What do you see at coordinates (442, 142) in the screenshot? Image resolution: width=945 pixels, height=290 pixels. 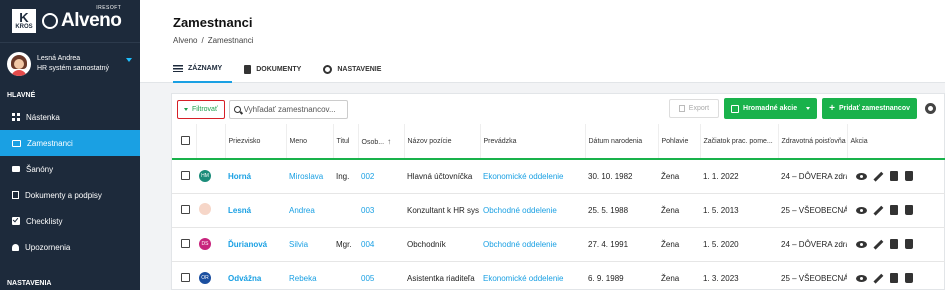 I see `col-position: Názov pozície` at bounding box center [442, 142].